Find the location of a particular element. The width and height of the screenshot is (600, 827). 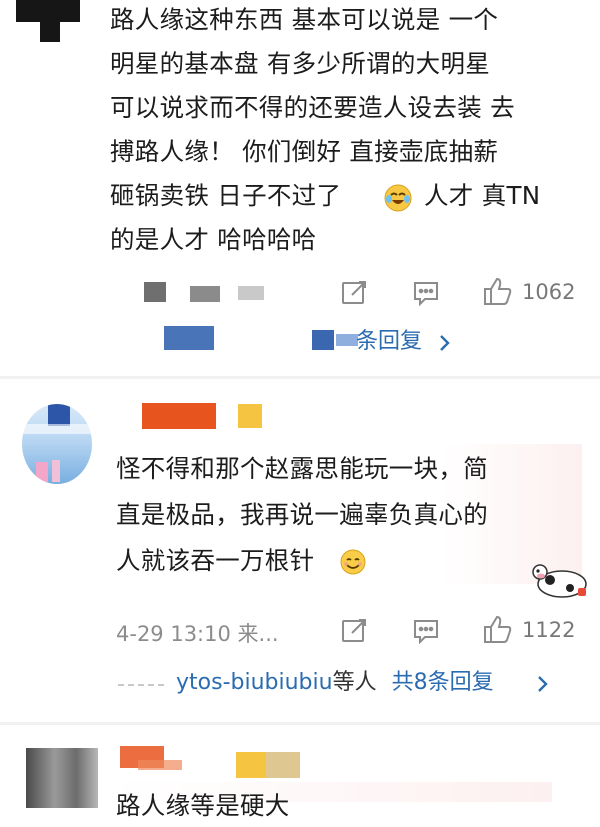

comment-1-line-6: 的是人才 哈哈哈哈 is located at coordinates (213, 239).